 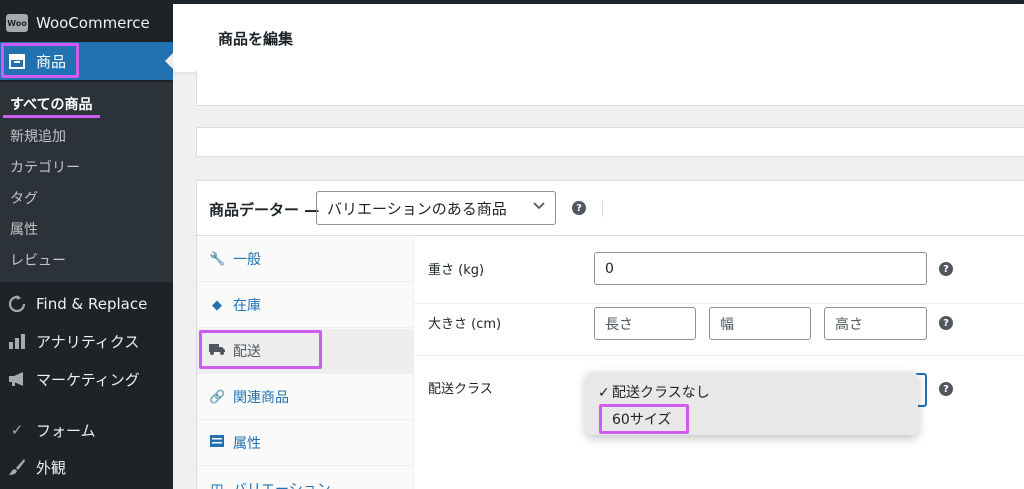 I want to click on submenu-tags: タグ, so click(x=24, y=198).